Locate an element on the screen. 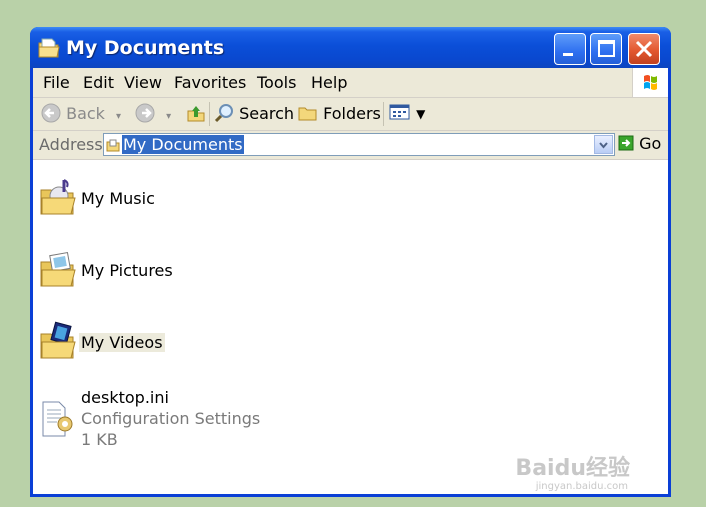  forward-dropdown-icon: ▾ is located at coordinates (168, 116).